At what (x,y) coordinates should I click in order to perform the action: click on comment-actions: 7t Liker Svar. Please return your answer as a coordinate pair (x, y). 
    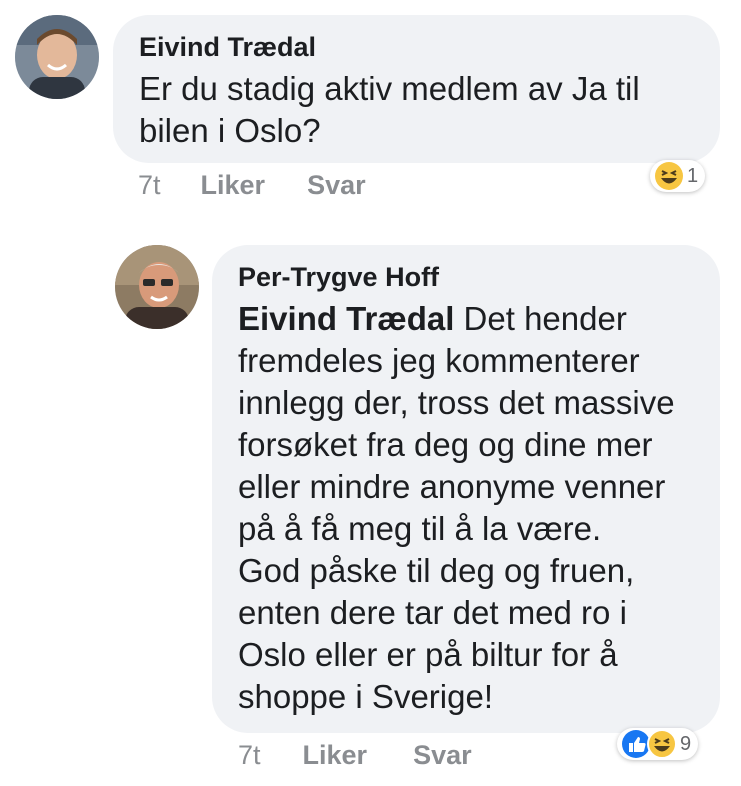
    Looking at the image, I should click on (252, 185).